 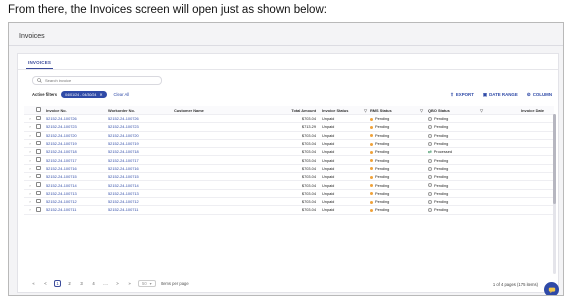 What do you see at coordinates (174, 283) in the screenshot?
I see `items-per-page-label: Items per page` at bounding box center [174, 283].